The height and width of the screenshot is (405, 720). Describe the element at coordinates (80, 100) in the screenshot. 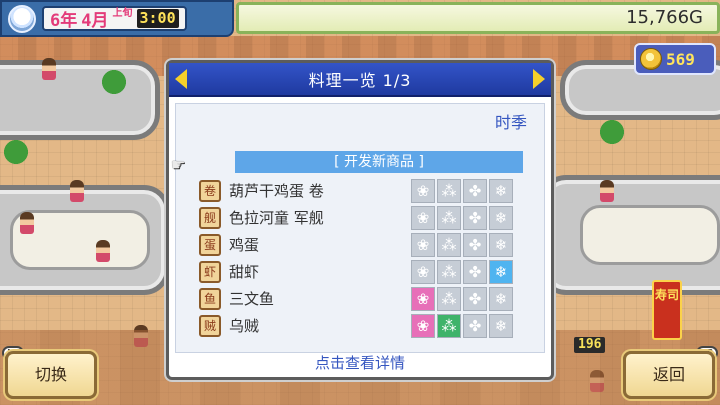

I see `sushi-counter` at that location.